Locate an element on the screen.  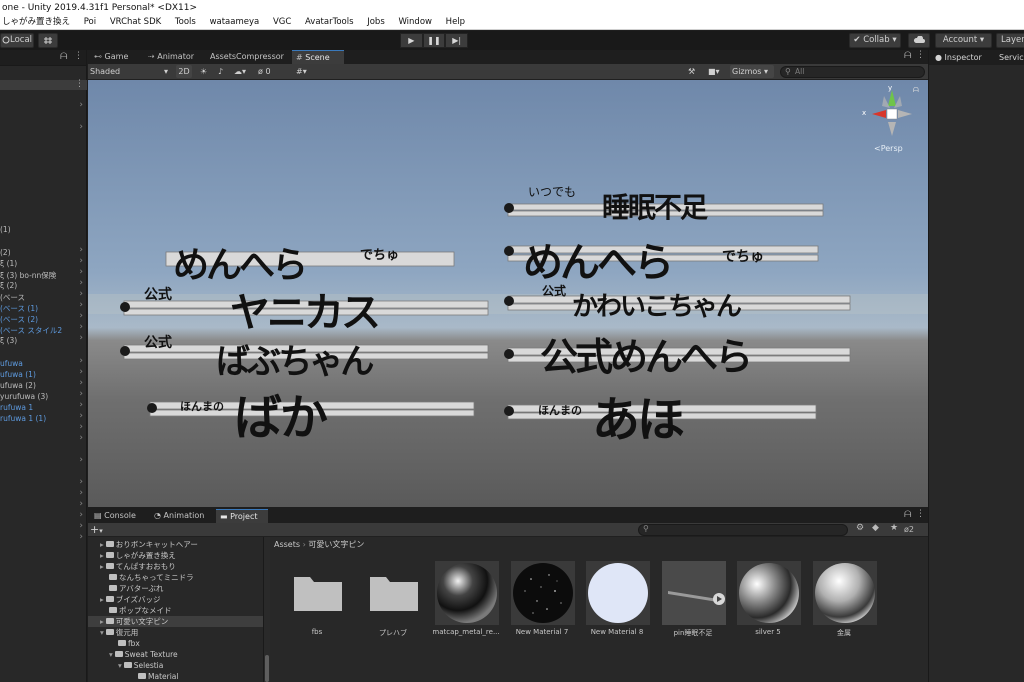
pause-button: ❚❚ is located at coordinates (434, 40).